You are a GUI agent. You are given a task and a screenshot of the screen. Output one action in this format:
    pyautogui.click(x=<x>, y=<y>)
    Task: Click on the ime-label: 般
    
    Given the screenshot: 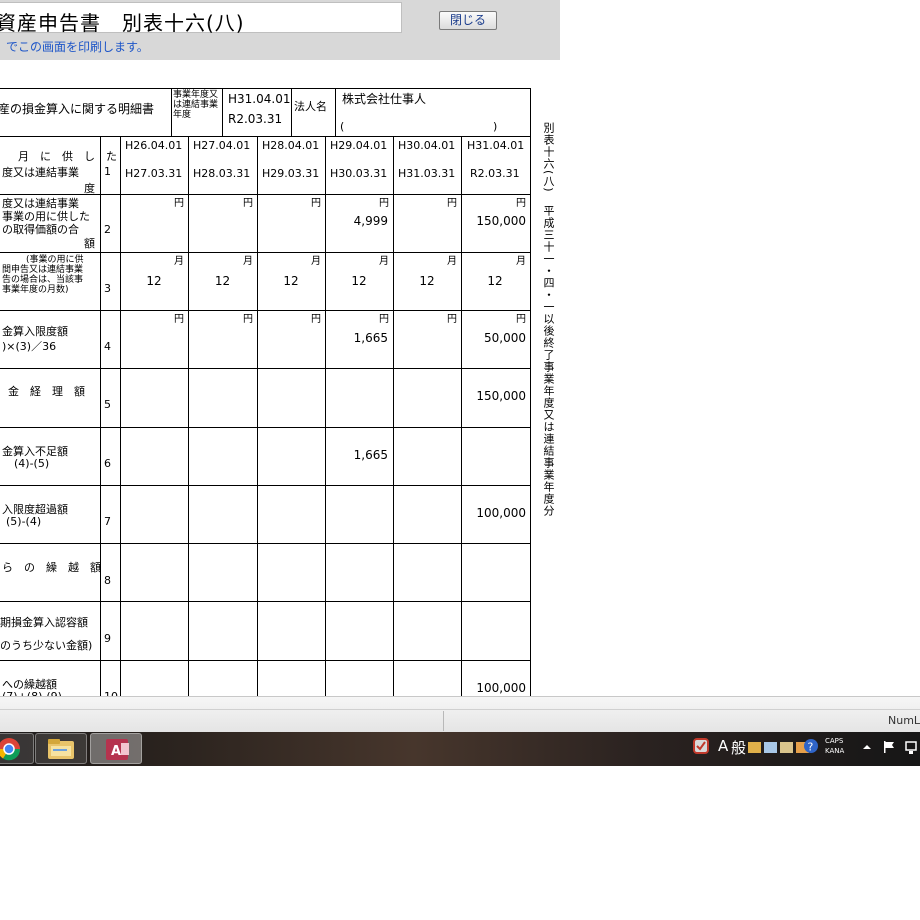 What is the action you would take?
    pyautogui.click(x=738, y=747)
    